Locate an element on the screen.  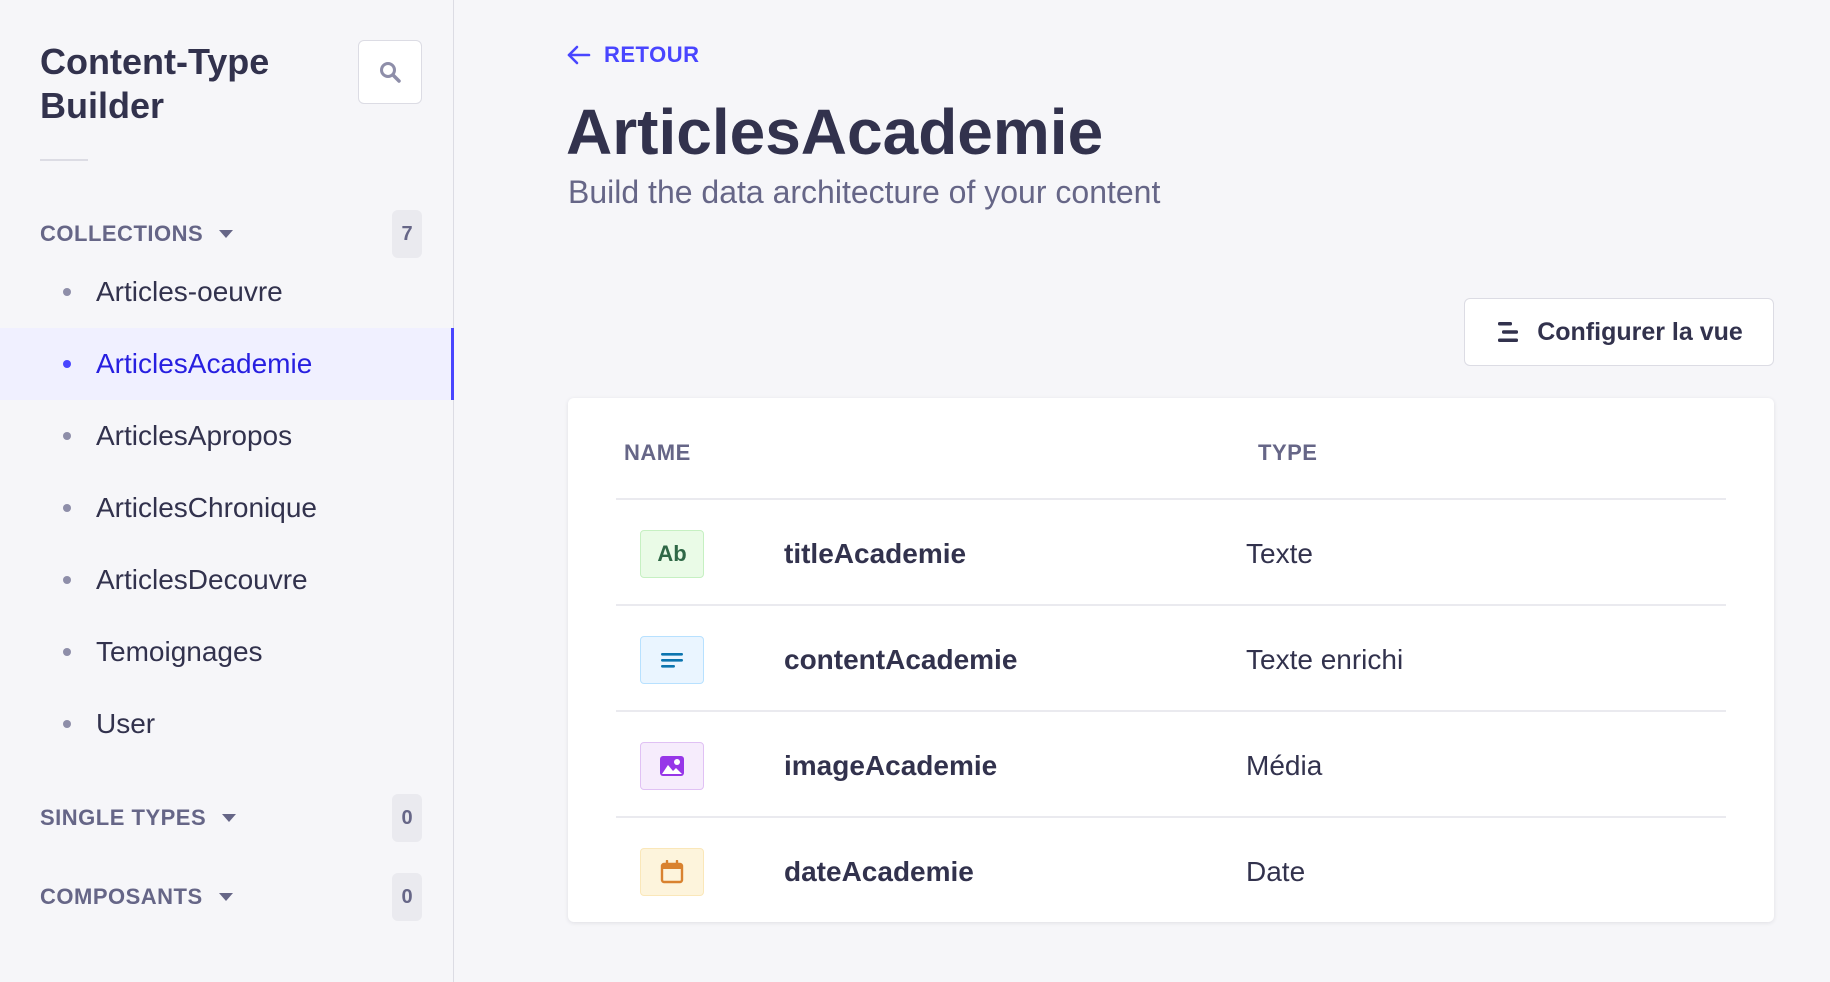
sidebar-item-label: Articles-oeuvre is located at coordinates (189, 291).